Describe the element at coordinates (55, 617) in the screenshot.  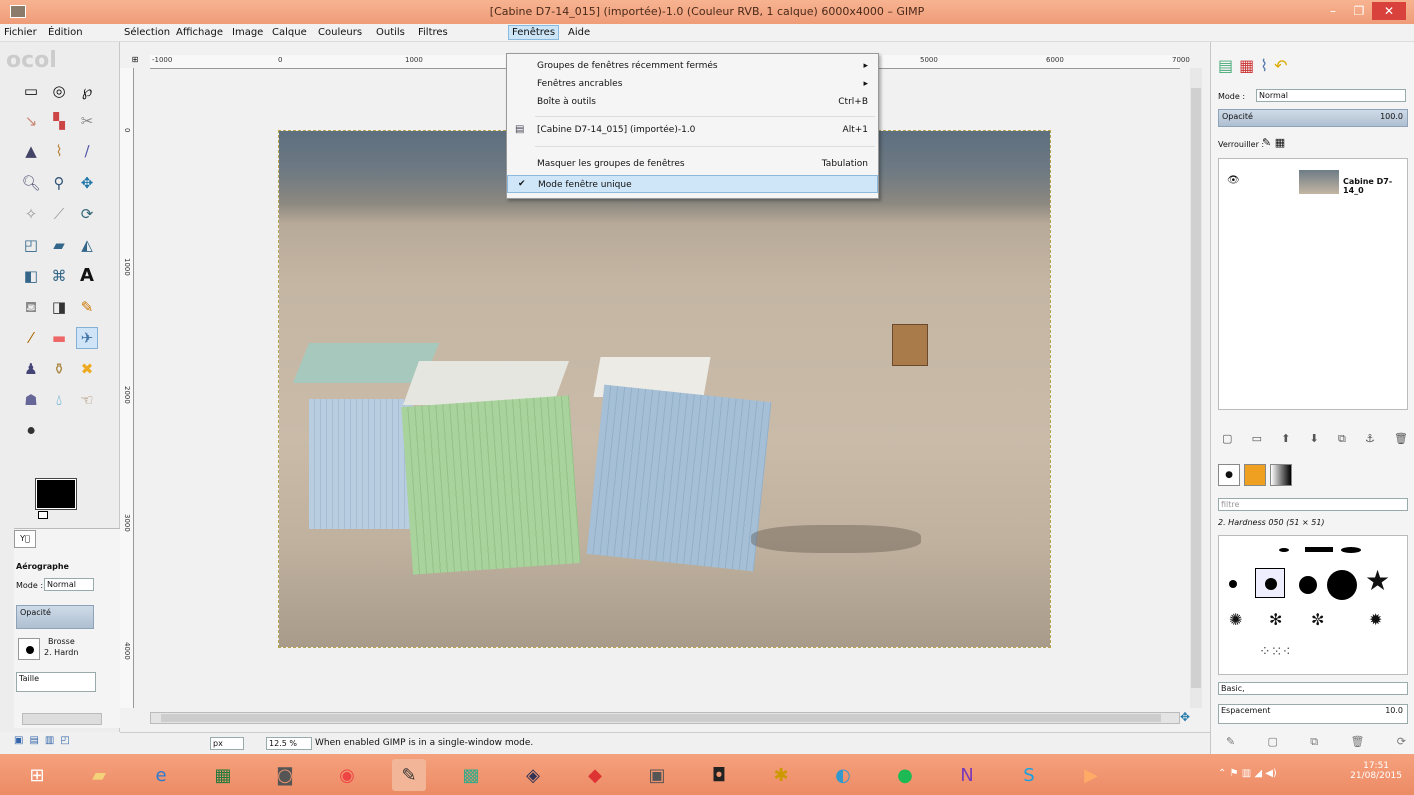
I see `tool-opacity-slider: Opacité` at that location.